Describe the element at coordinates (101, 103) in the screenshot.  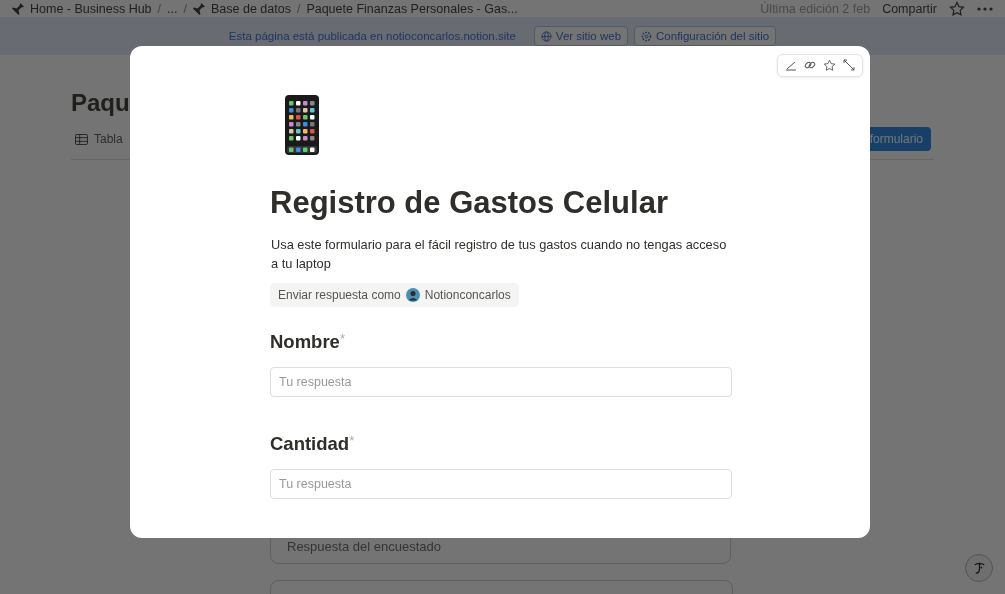
I see `page-title: Paqu` at that location.